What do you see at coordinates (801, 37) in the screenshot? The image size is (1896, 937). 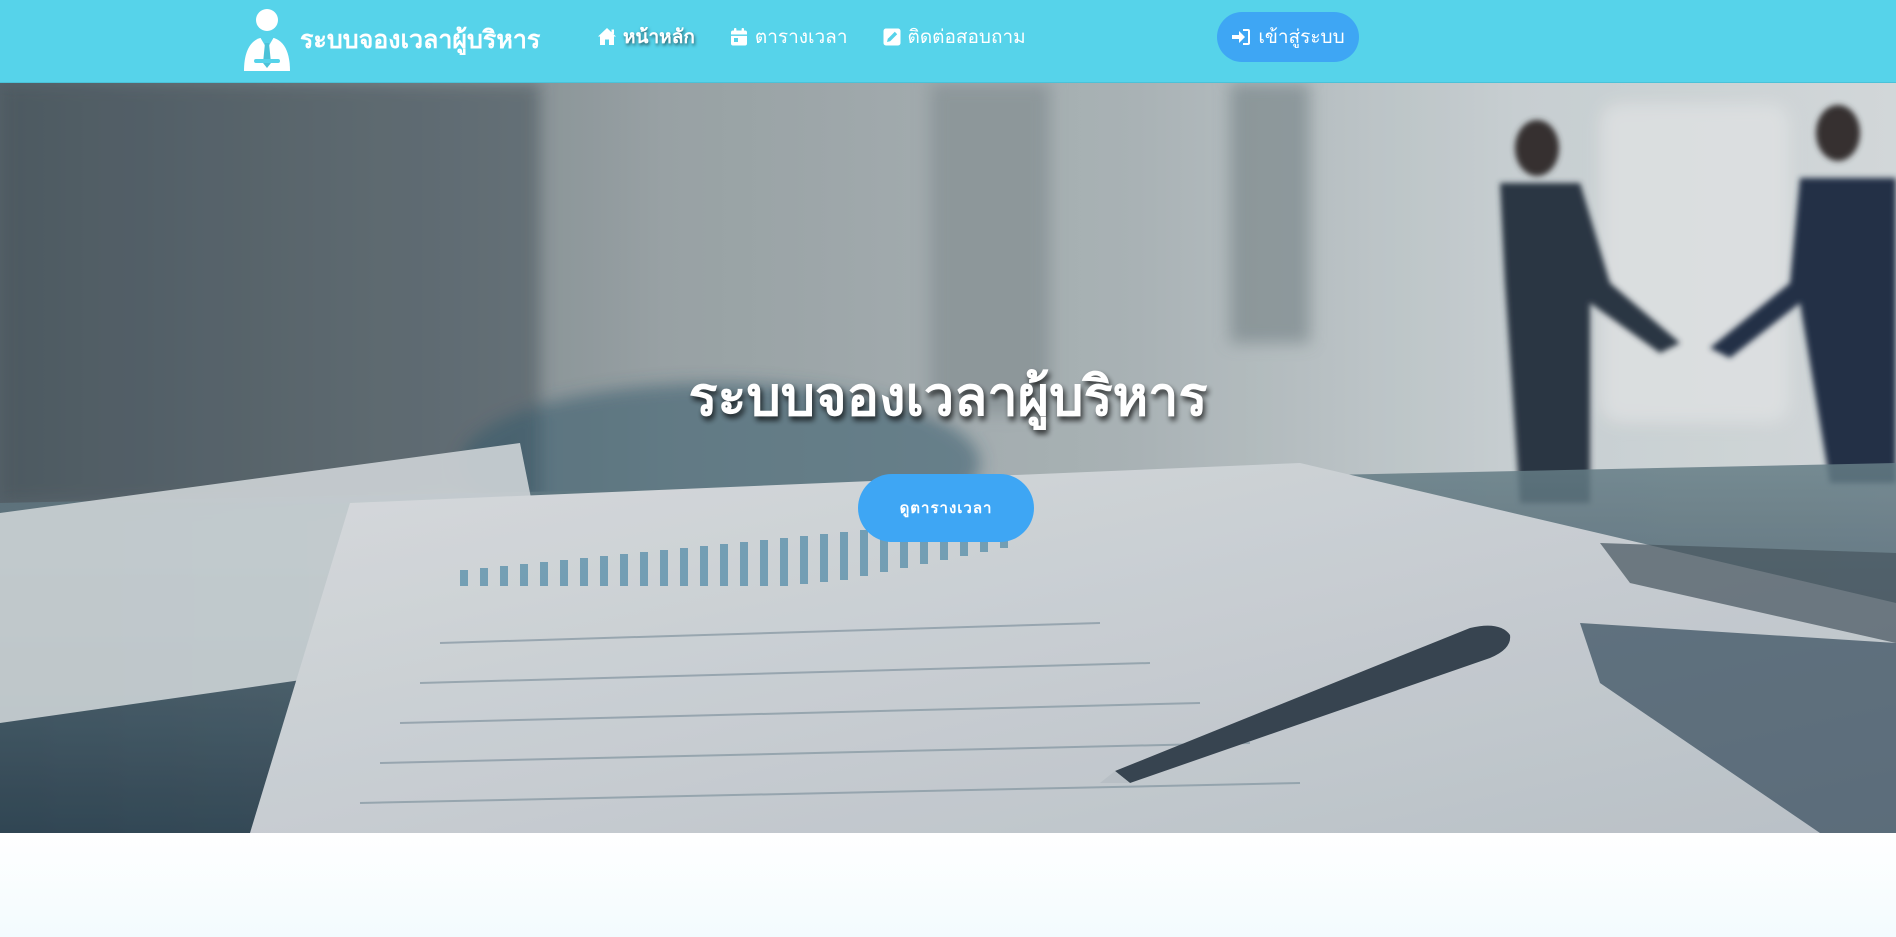 I see `nav-item-label: ตารางเวลา` at bounding box center [801, 37].